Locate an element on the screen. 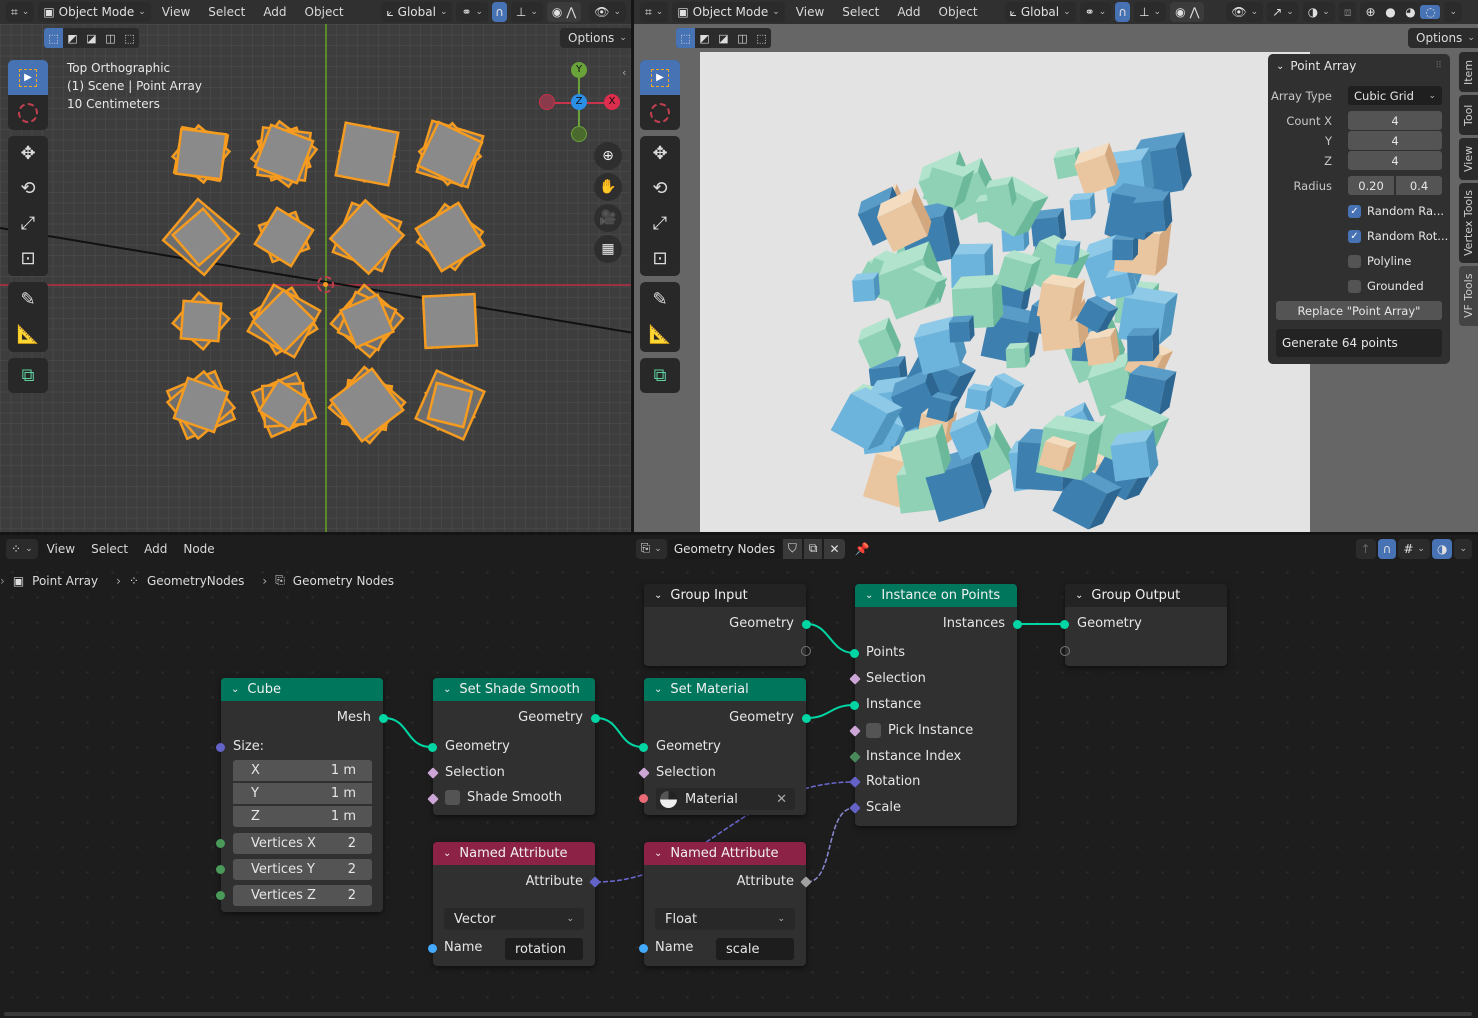  vertices-z-socket is located at coordinates (220, 895).